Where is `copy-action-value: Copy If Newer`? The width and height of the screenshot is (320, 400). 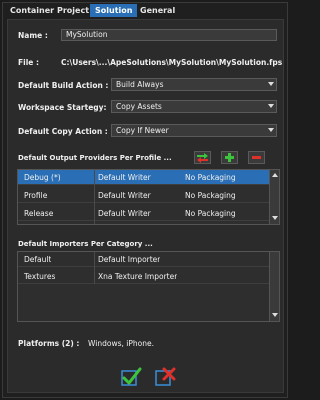 copy-action-value: Copy If Newer is located at coordinates (142, 130).